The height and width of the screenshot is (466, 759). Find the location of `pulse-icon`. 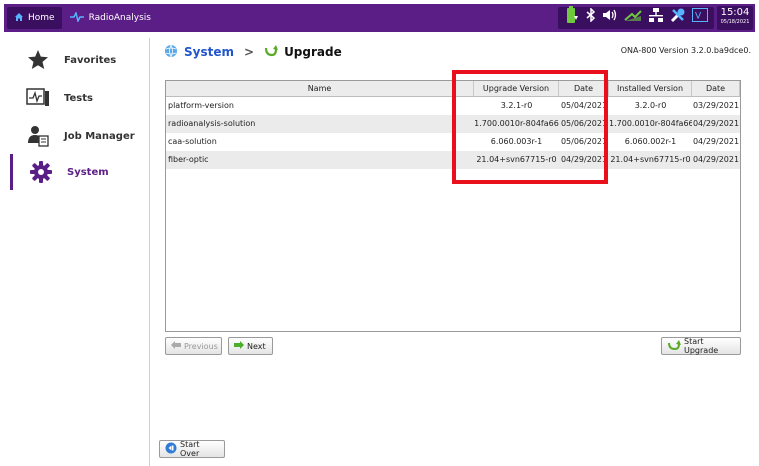

pulse-icon is located at coordinates (76, 17).